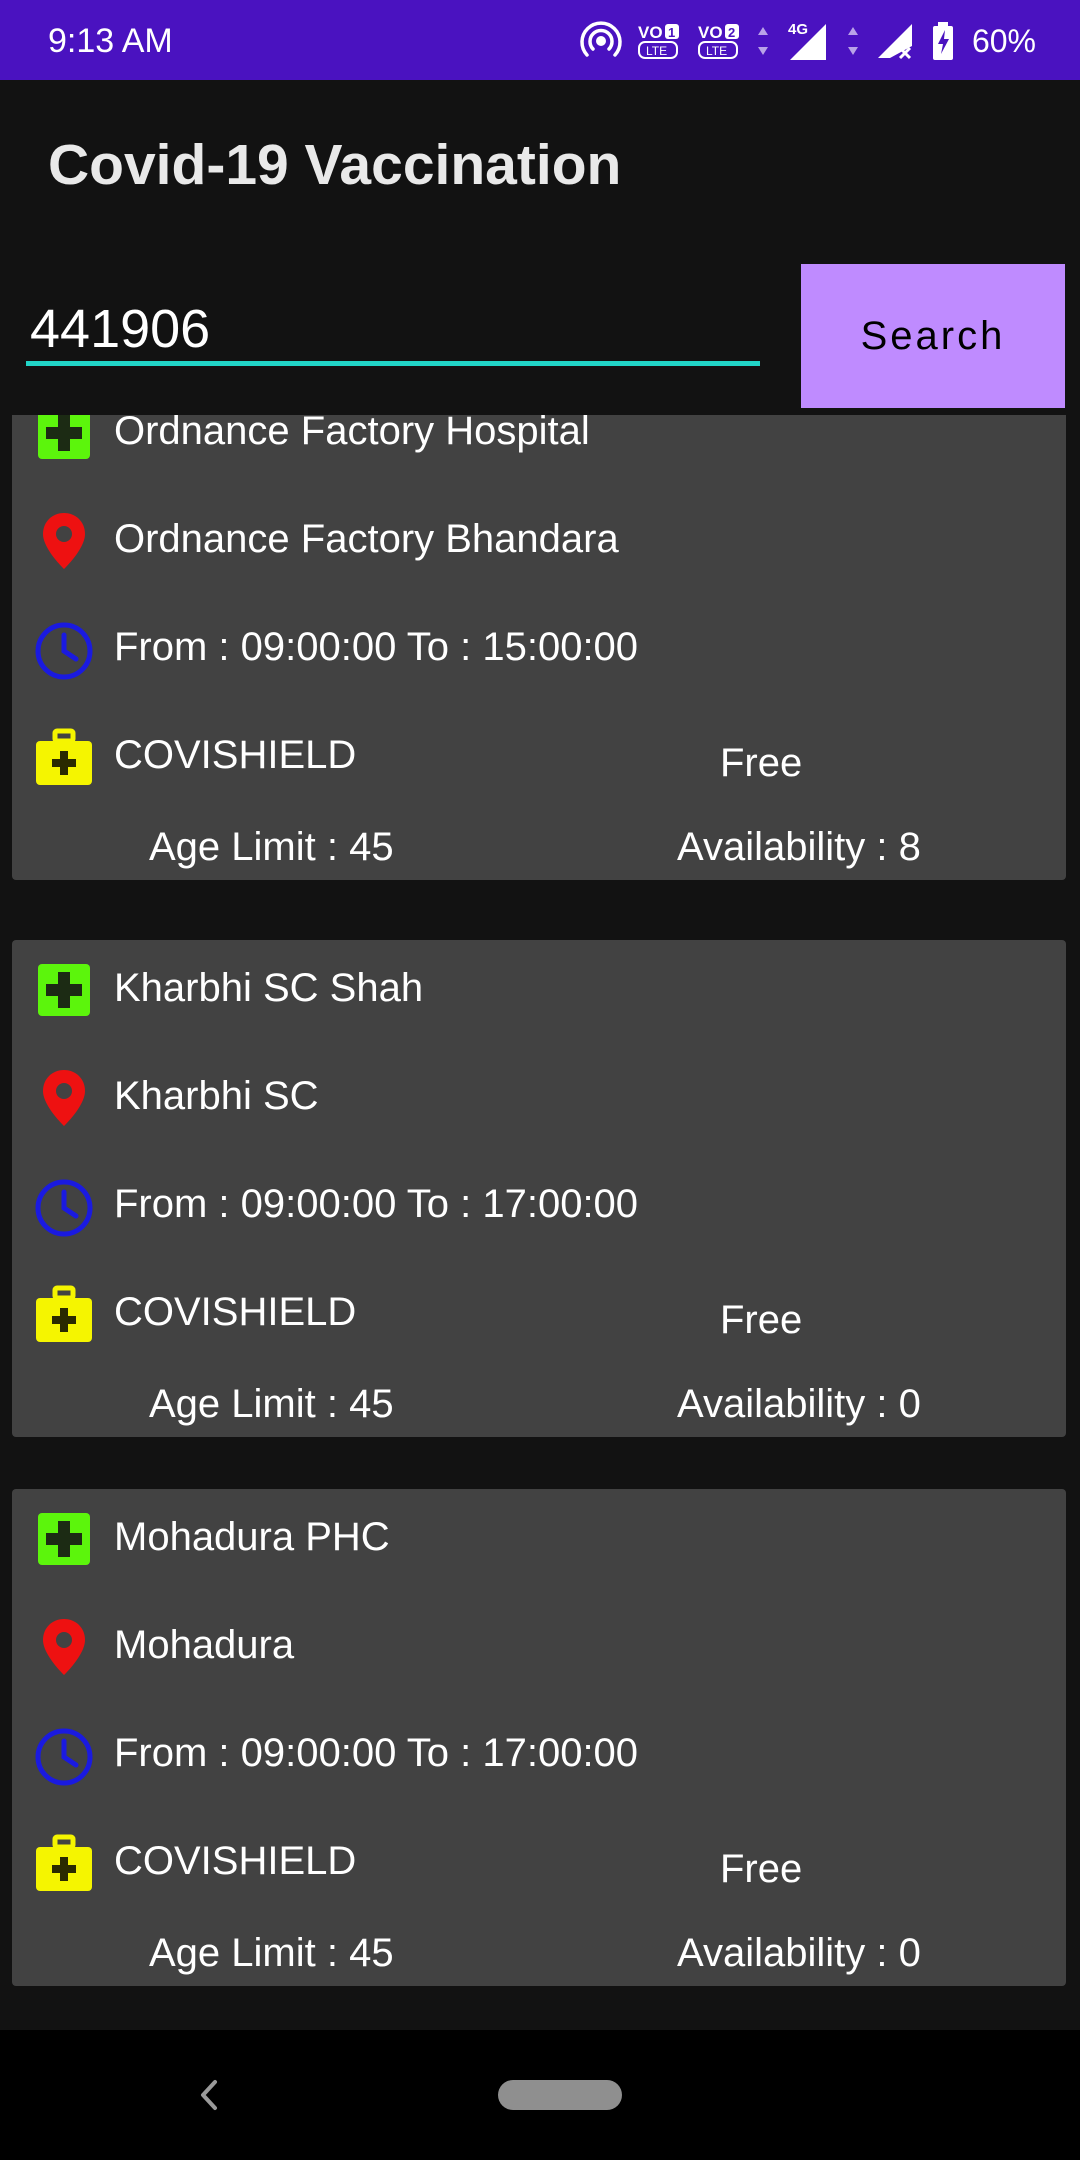 The width and height of the screenshot is (1080, 2160). Describe the element at coordinates (539, 1645) in the screenshot. I see `center-address-row: Mohadura` at that location.